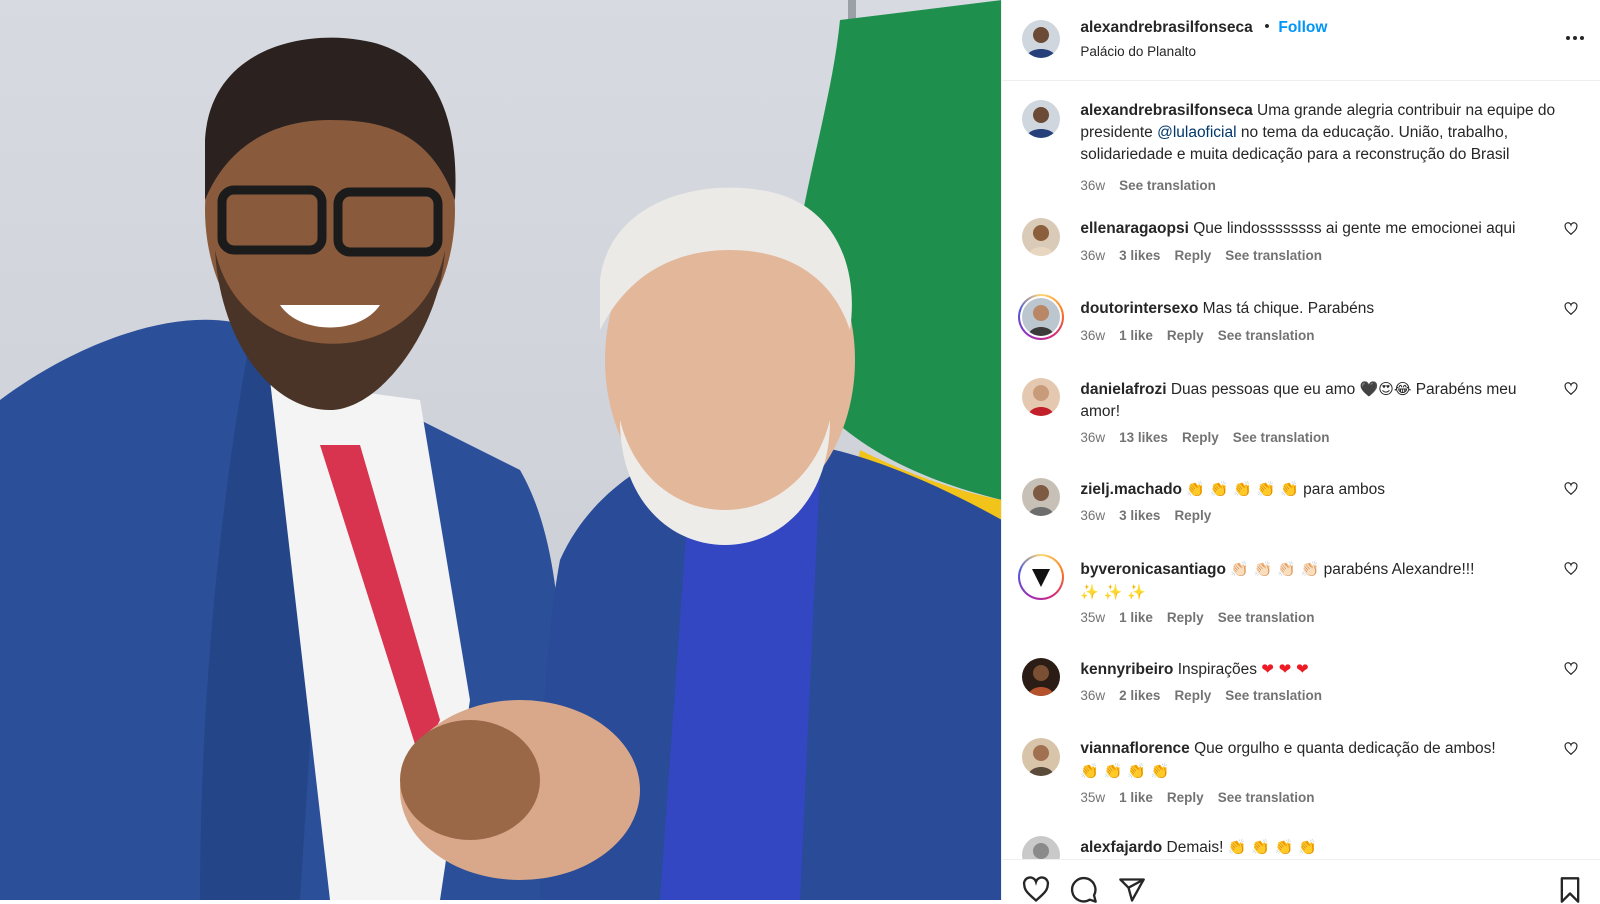 Image resolution: width=1600 pixels, height=904 pixels. I want to click on comment-emoji-sparkles: ✨ ✨ ✨, so click(1113, 592).